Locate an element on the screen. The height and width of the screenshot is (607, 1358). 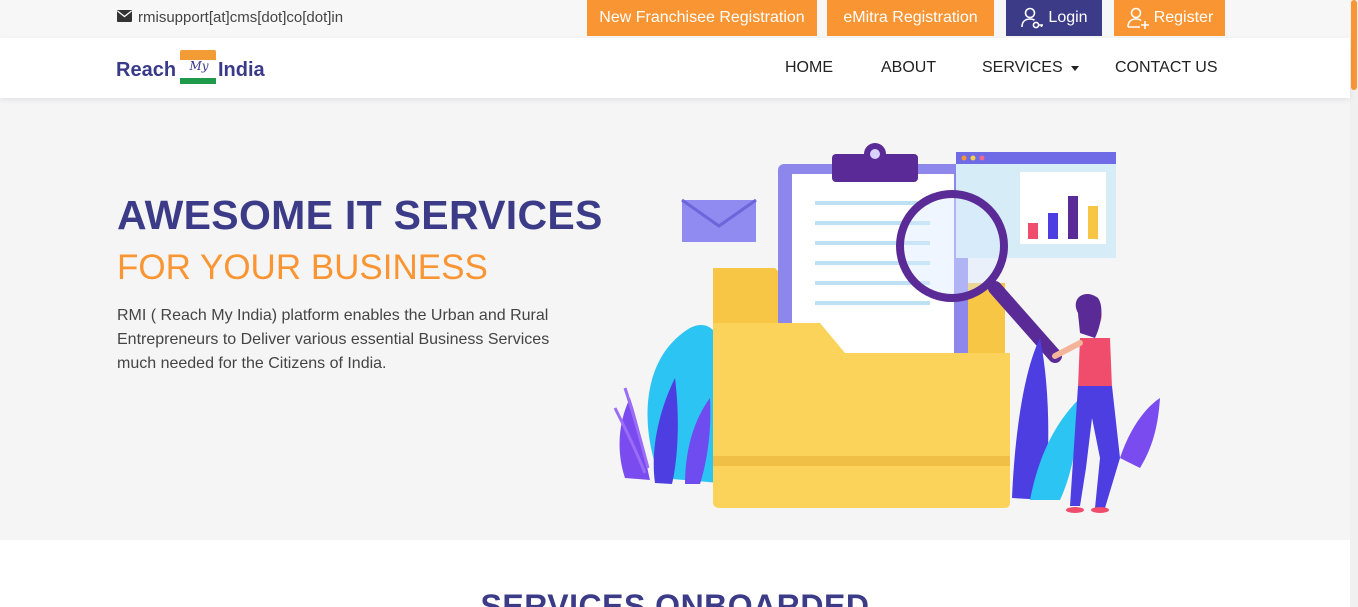
user-add-icon is located at coordinates (1138, 18).